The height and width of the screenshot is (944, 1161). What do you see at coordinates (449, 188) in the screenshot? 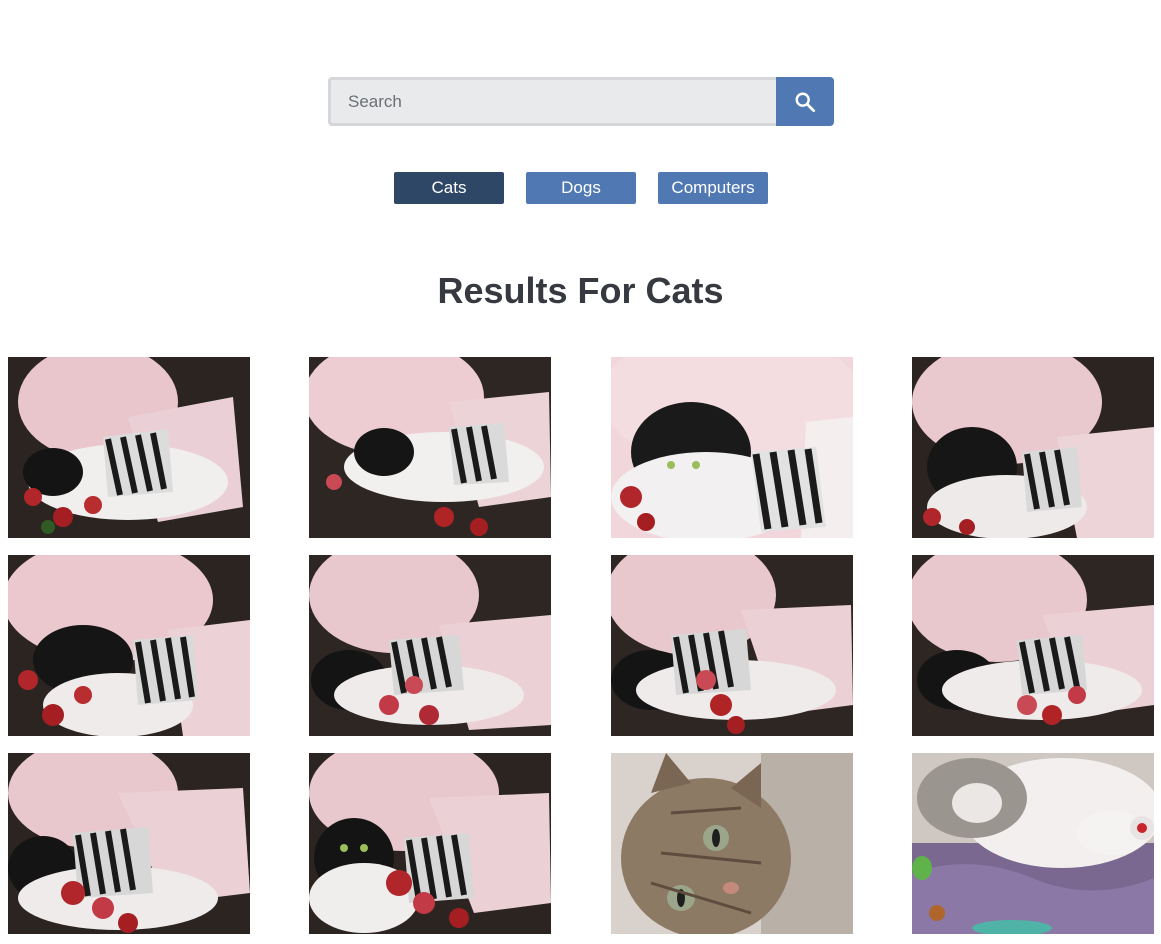
I see `category-button-cats: Cats` at bounding box center [449, 188].